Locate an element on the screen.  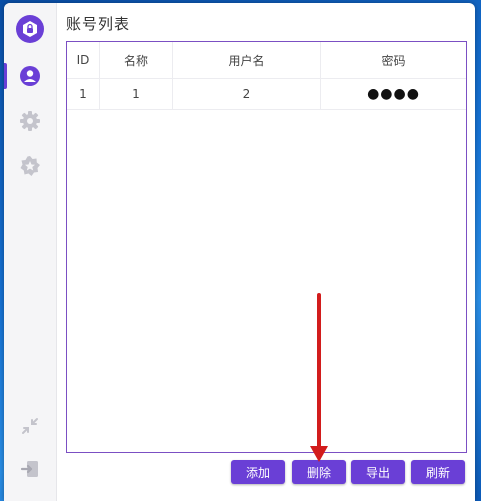
collapse-icon is located at coordinates (30, 426).